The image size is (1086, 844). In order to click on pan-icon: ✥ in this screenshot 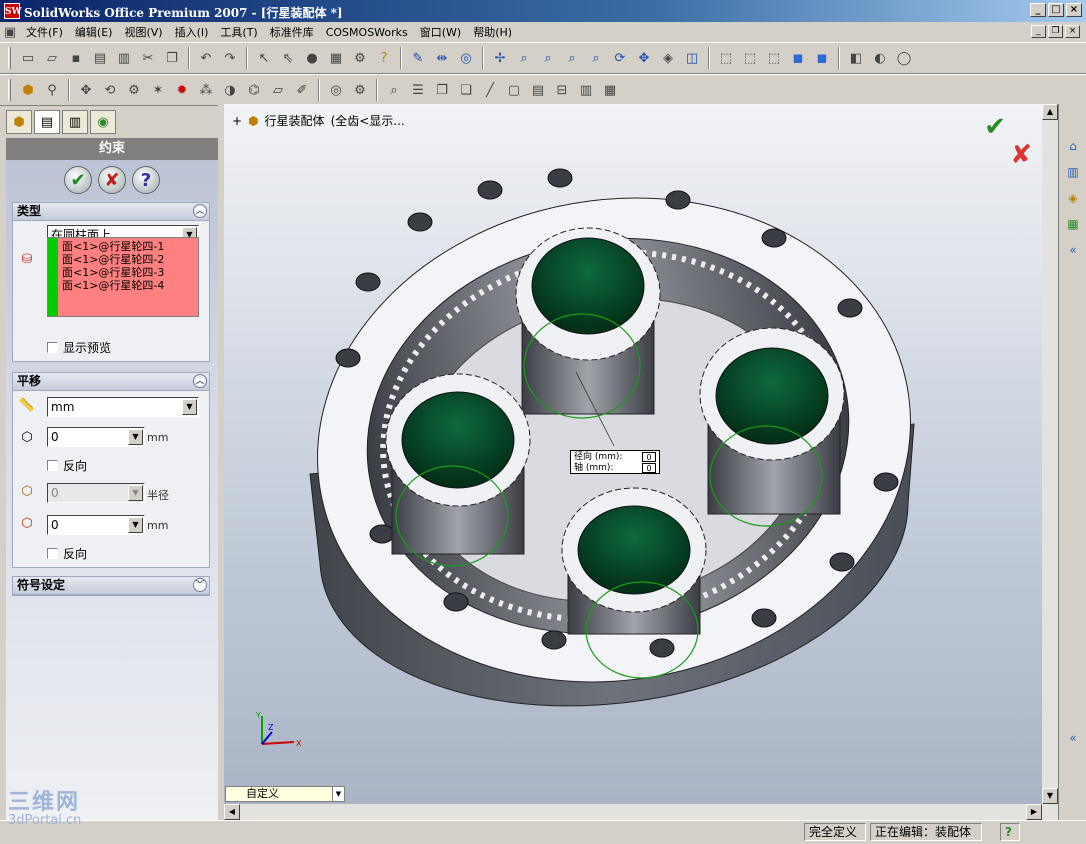, I will do `click(644, 58)`.